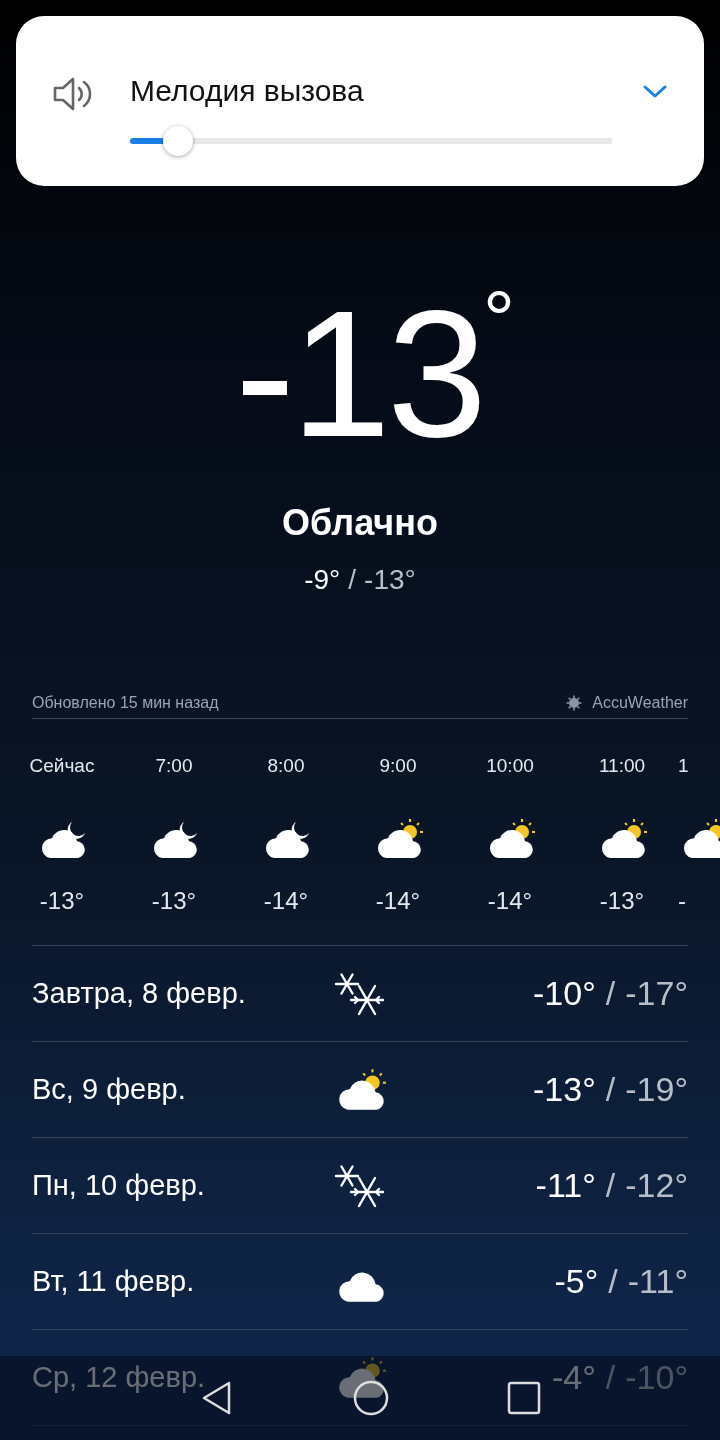 The height and width of the screenshot is (1440, 720). I want to click on hour-label: 10:00, so click(510, 766).